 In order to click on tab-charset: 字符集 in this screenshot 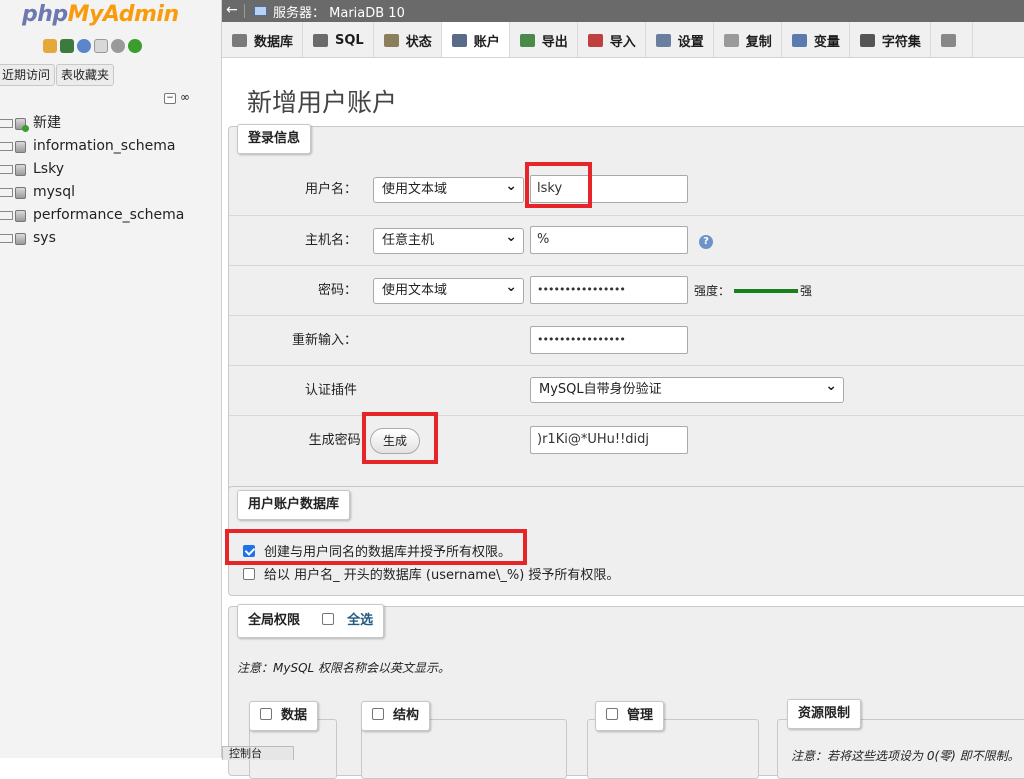, I will do `click(890, 39)`.